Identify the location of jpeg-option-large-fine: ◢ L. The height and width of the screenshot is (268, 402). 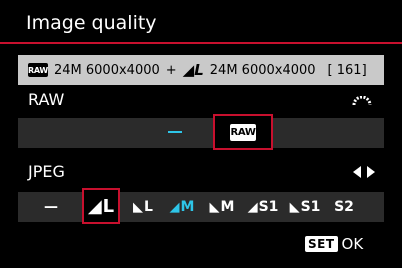
(101, 206).